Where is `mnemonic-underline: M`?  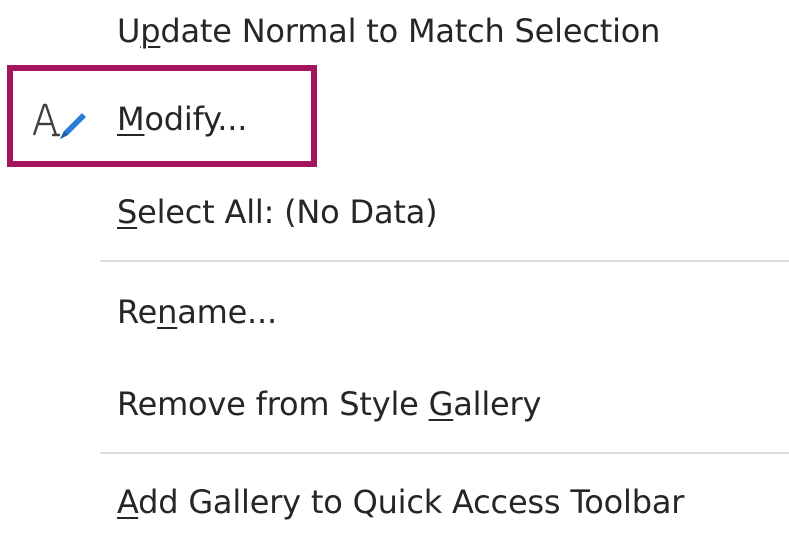
mnemonic-underline: M is located at coordinates (131, 119).